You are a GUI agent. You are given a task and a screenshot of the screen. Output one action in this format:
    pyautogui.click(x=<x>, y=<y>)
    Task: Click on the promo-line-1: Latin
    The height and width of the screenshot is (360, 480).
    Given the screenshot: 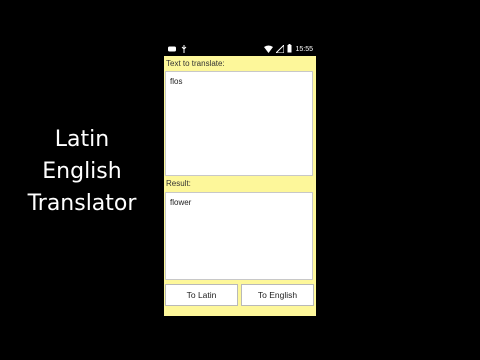 What is the action you would take?
    pyautogui.click(x=82, y=139)
    